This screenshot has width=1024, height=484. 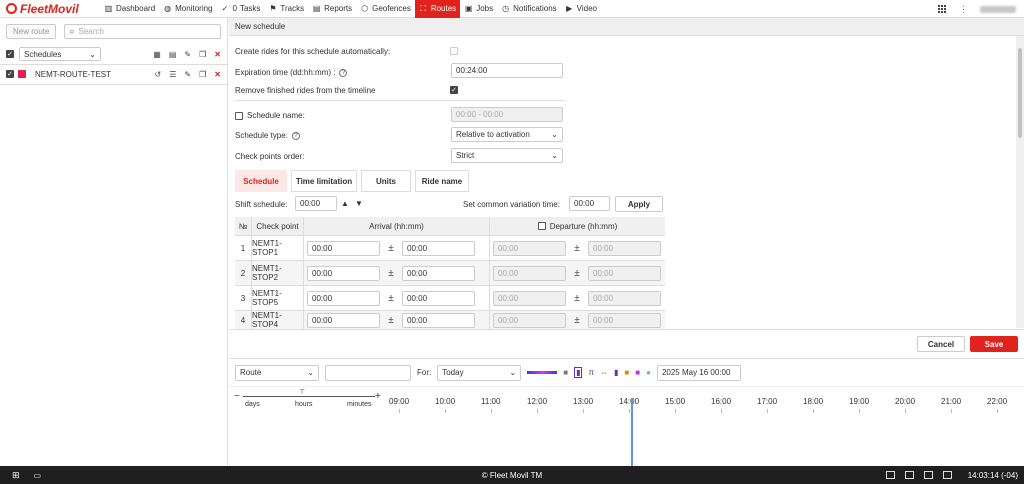 What do you see at coordinates (302, 392) in the screenshot?
I see `zoom-handle-icon: ⊤` at bounding box center [302, 392].